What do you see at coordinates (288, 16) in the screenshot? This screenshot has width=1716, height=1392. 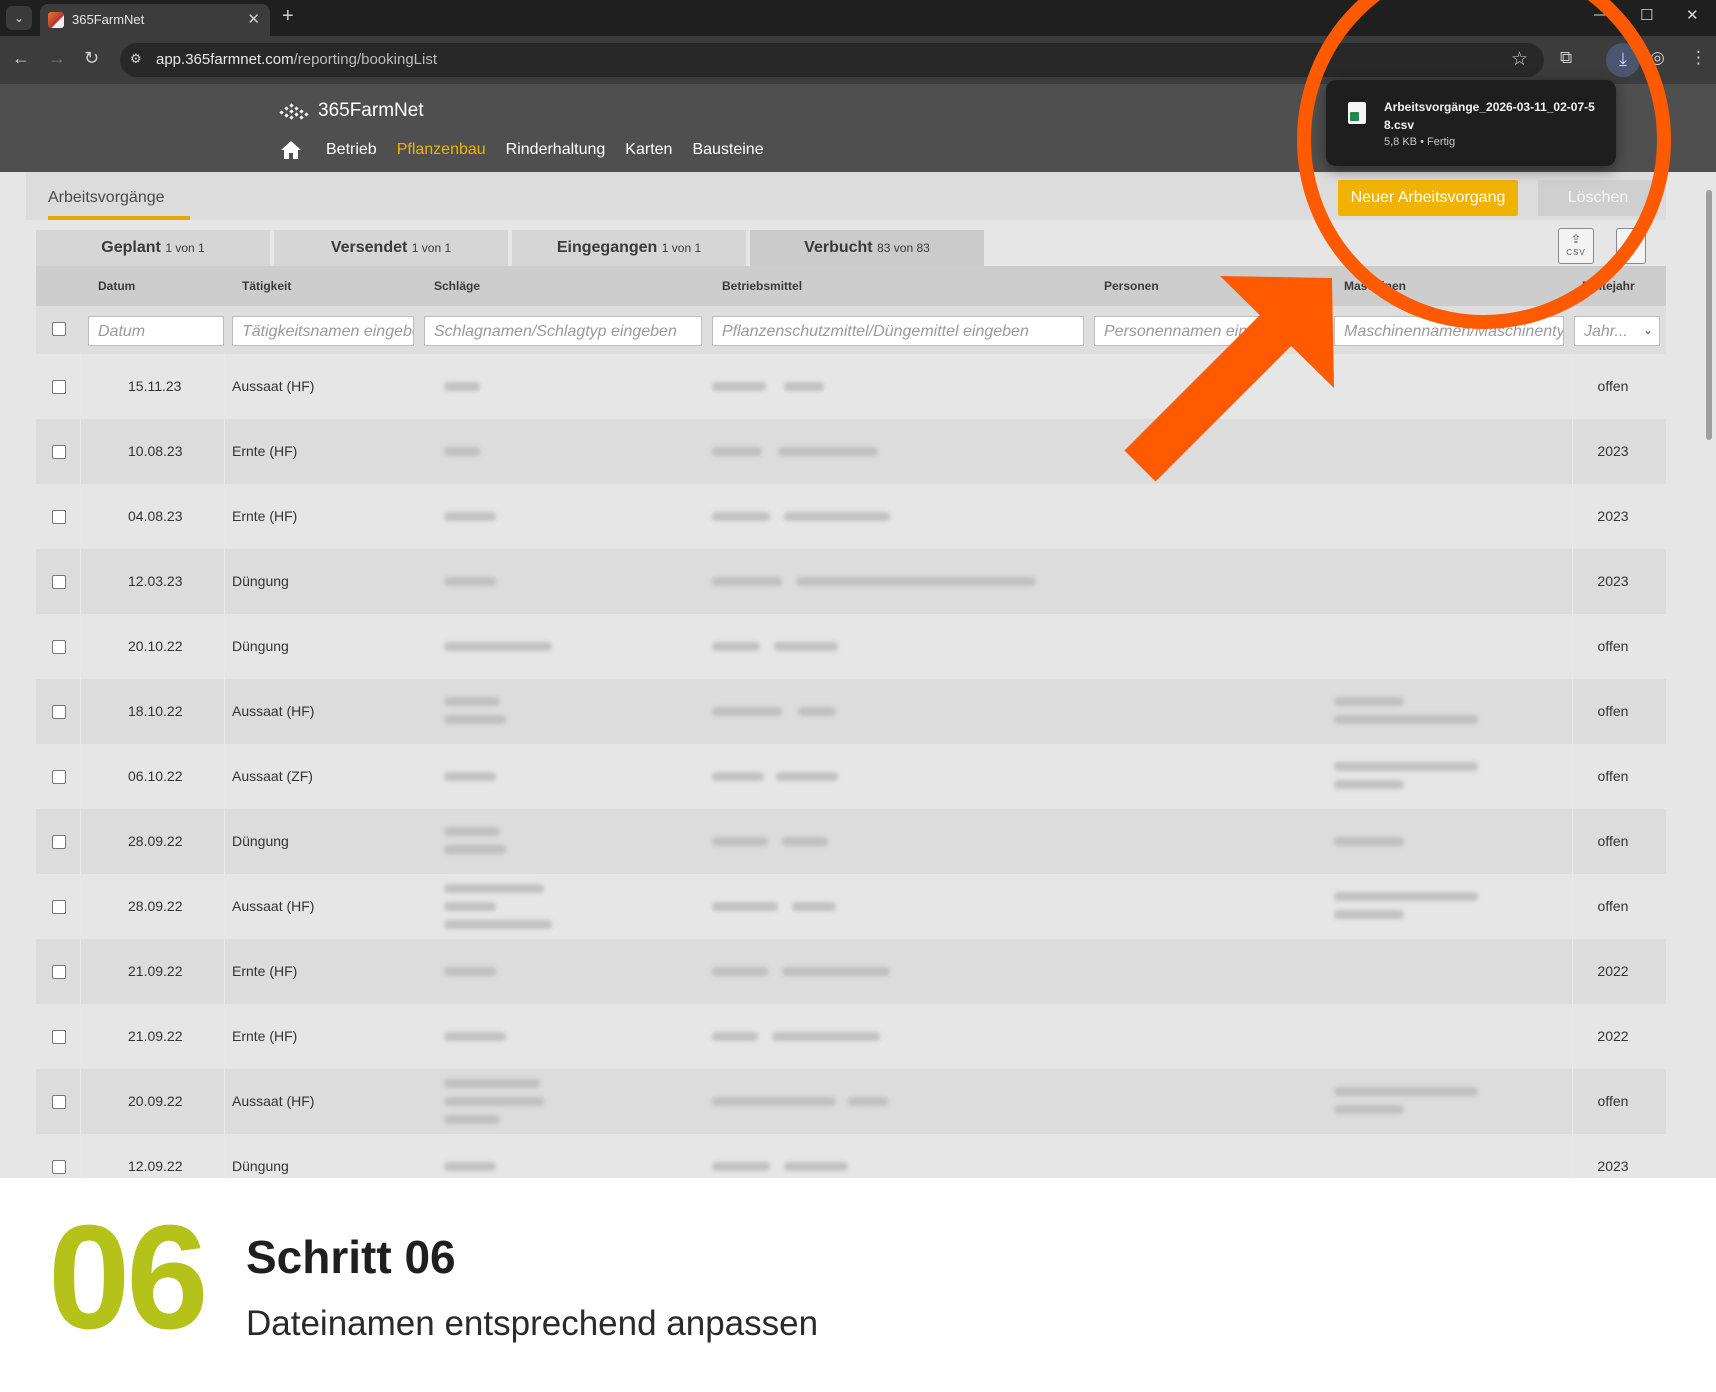 I see `new-tab-icon: +` at bounding box center [288, 16].